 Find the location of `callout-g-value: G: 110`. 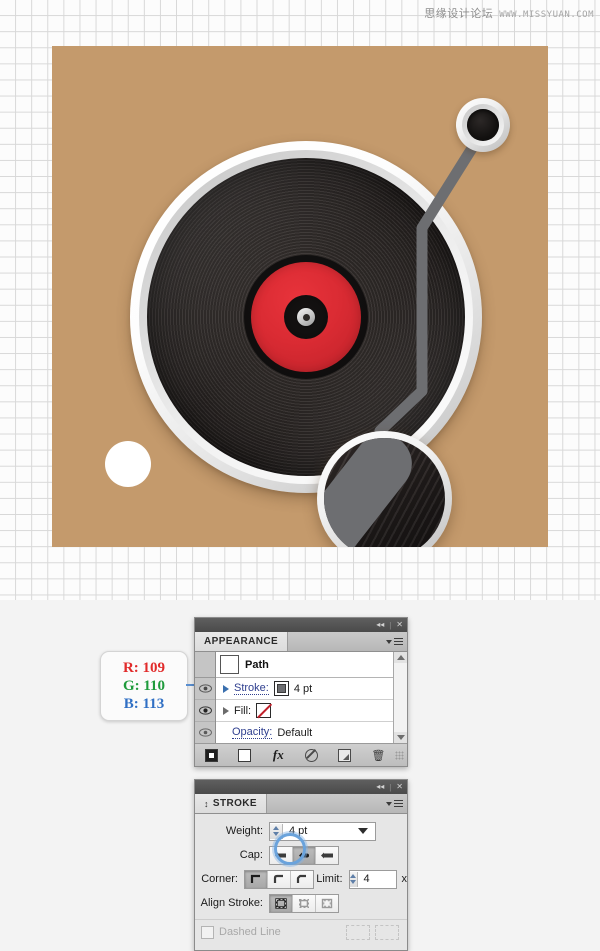

callout-g-value: G: 110 is located at coordinates (144, 686).